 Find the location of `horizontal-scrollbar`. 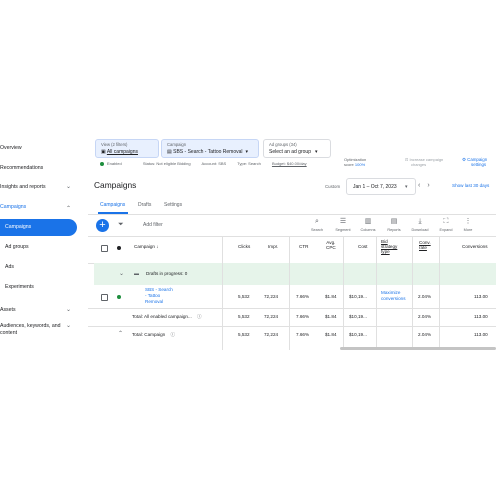

horizontal-scrollbar is located at coordinates (418, 348).